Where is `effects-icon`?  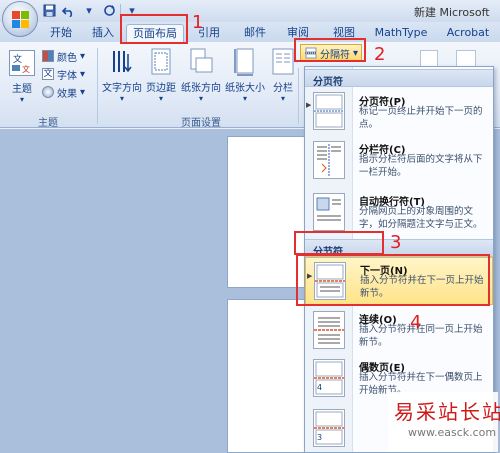 effects-icon is located at coordinates (48, 92).